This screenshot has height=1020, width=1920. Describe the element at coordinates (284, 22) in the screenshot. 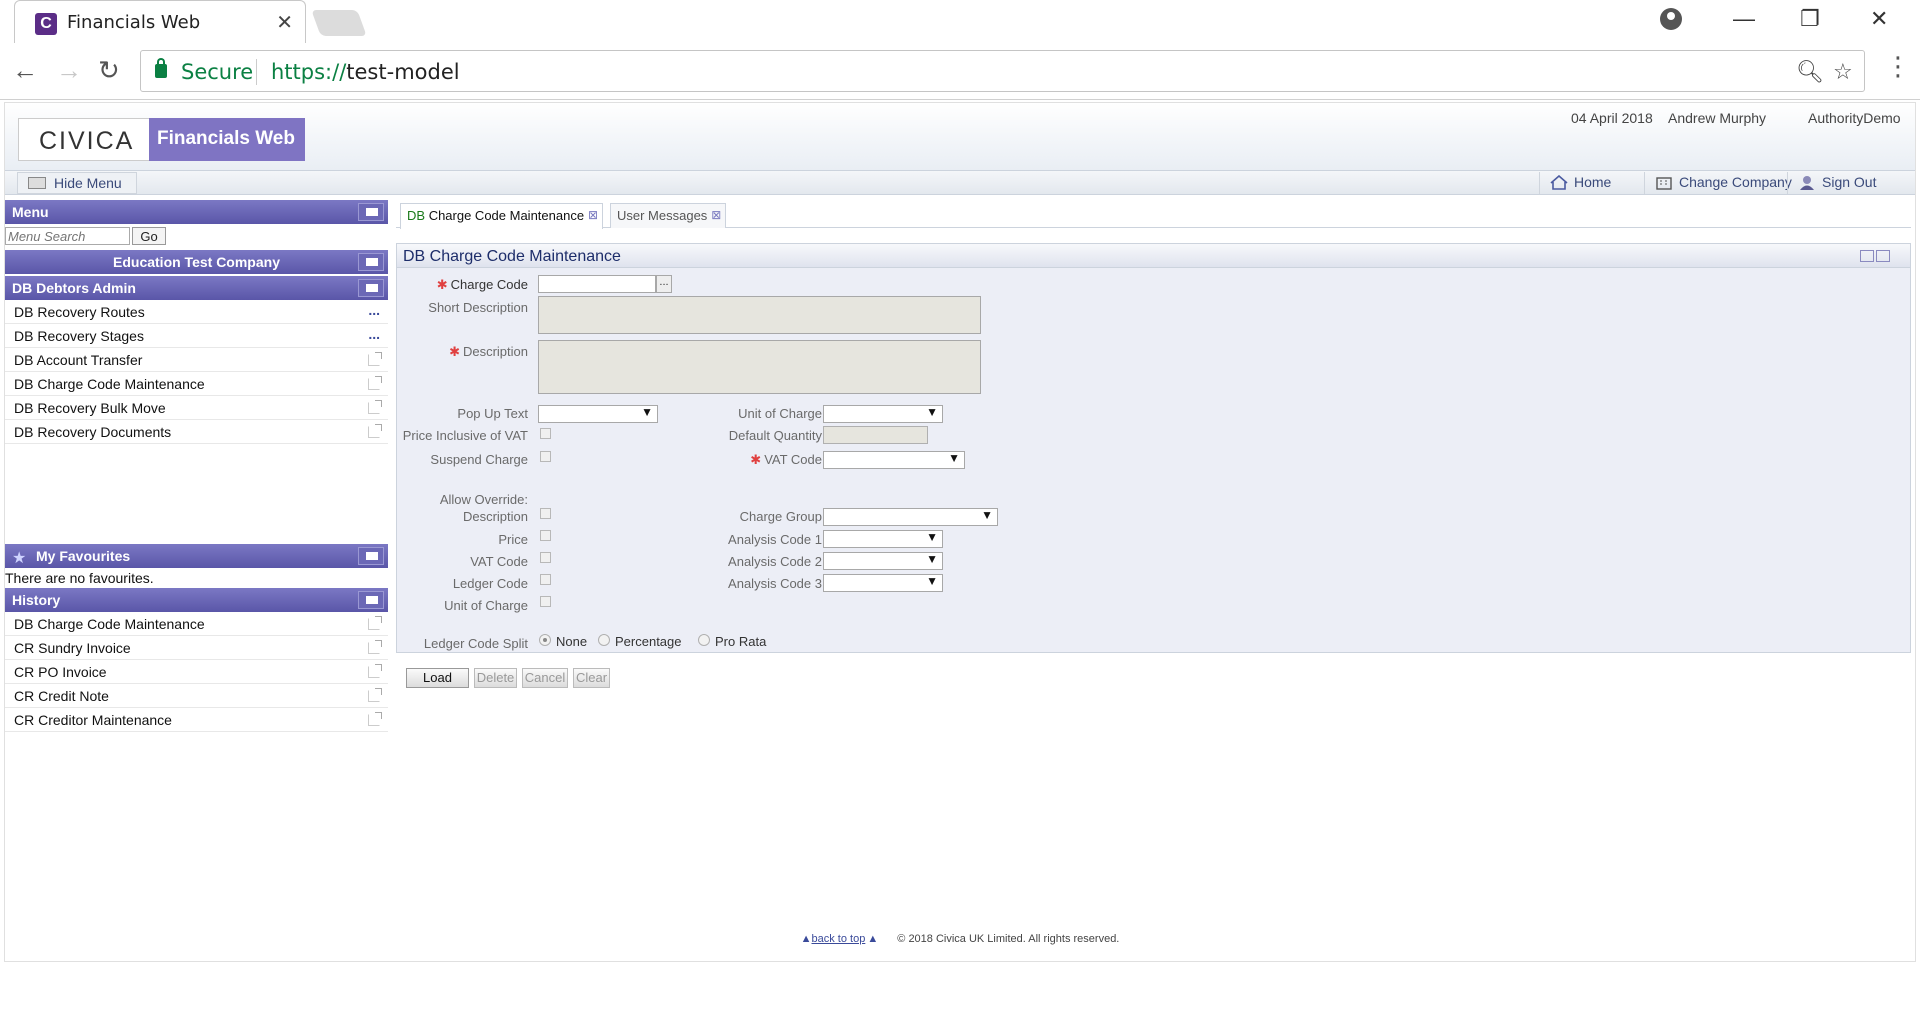

I see `tab-close-icon: ✕` at that location.